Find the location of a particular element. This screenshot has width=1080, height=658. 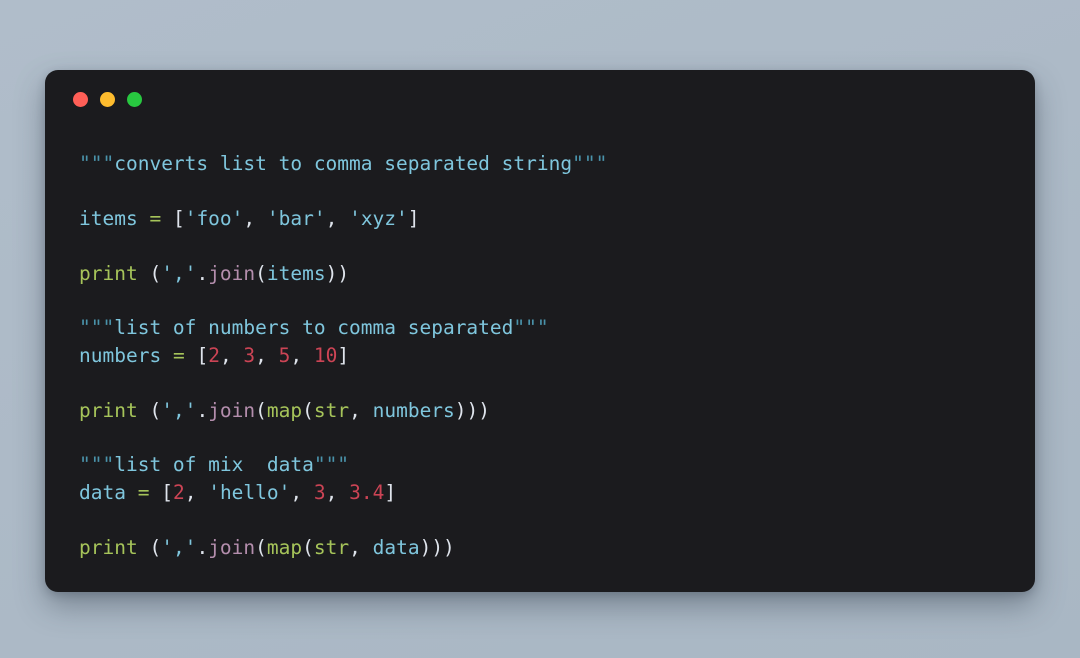

code-token: 10 is located at coordinates (325, 355).